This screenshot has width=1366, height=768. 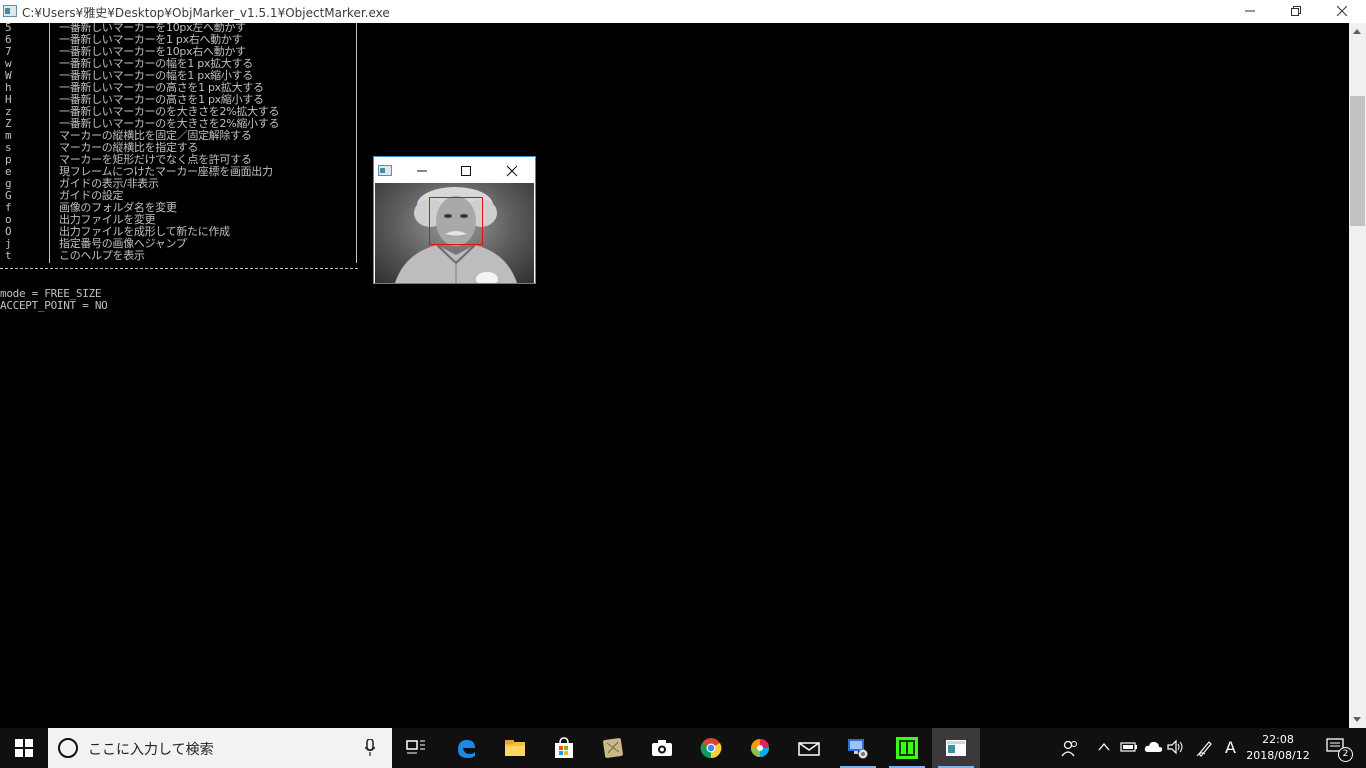 I want to click on task-view-icon, so click(x=415, y=747).